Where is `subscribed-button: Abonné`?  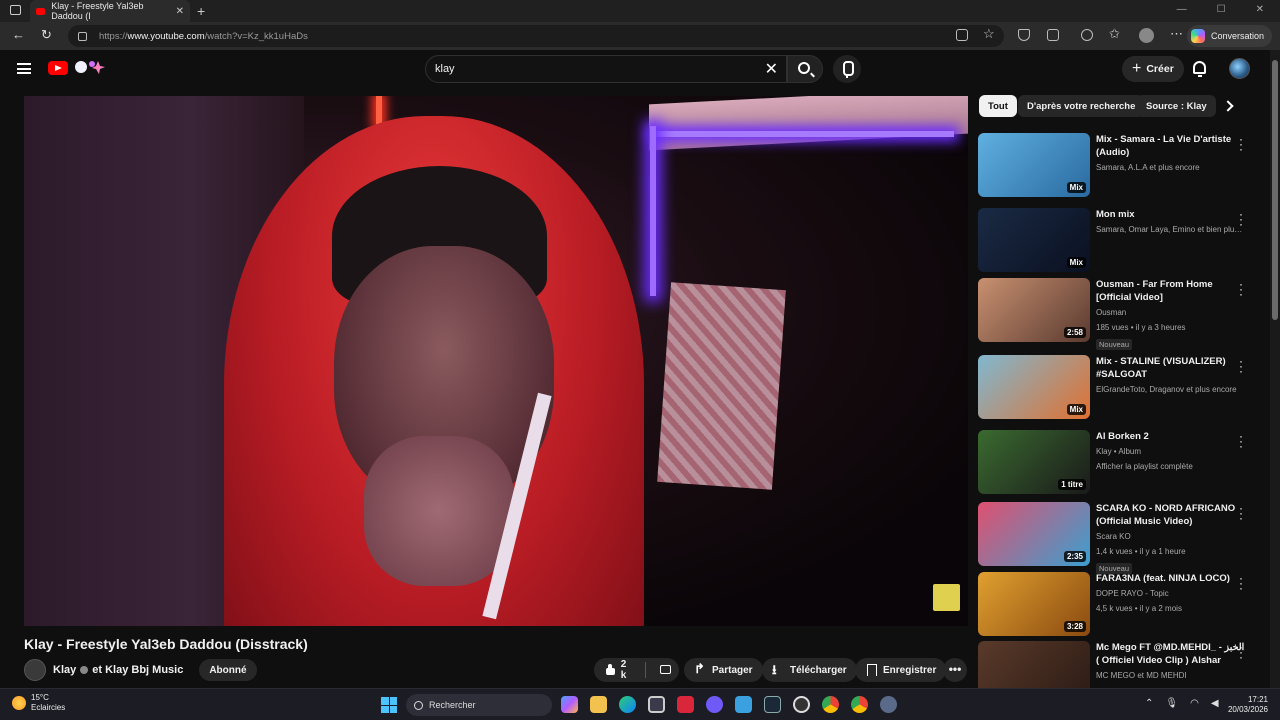 subscribed-button: Abonné is located at coordinates (228, 670).